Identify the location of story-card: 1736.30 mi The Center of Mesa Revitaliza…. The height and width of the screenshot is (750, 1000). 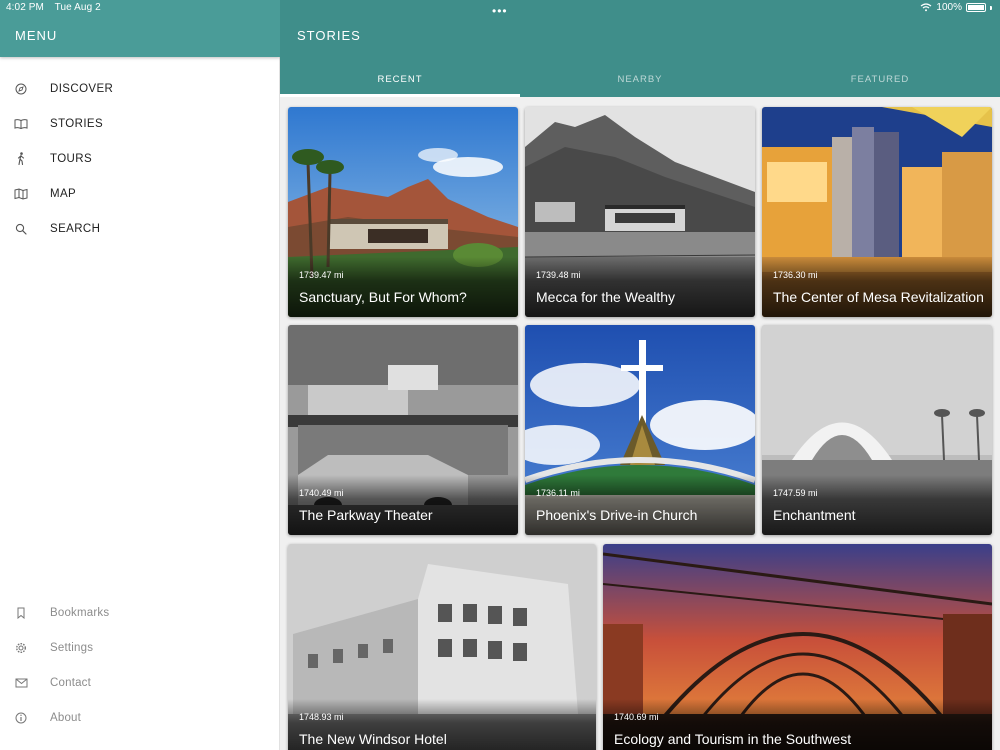
(877, 212).